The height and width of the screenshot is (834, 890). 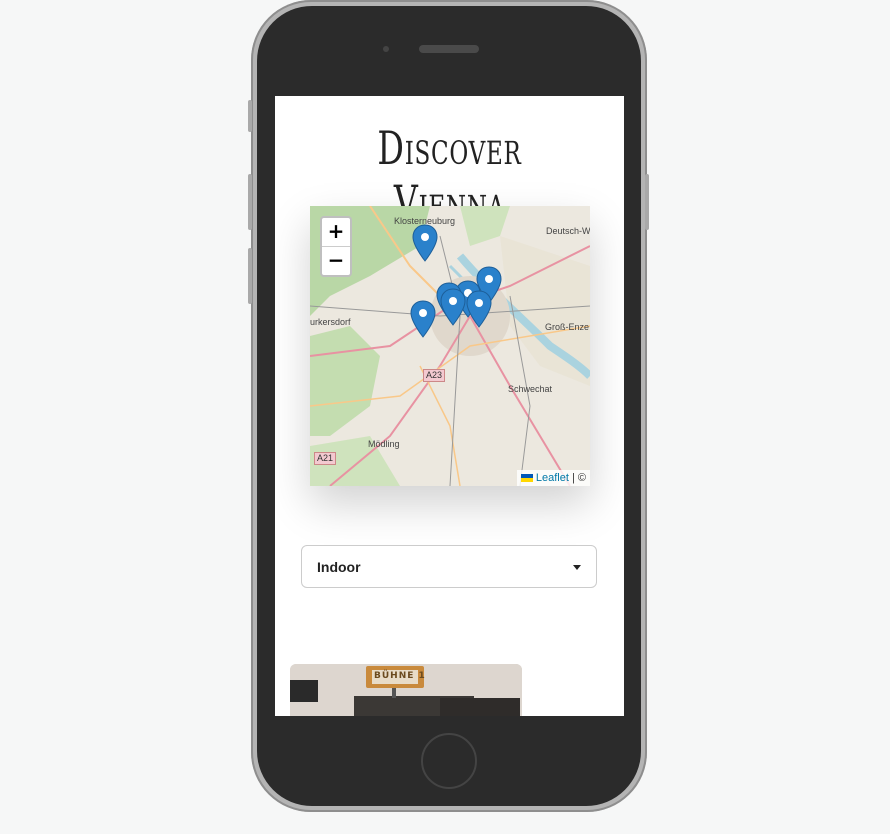 I want to click on home-button, so click(x=449, y=761).